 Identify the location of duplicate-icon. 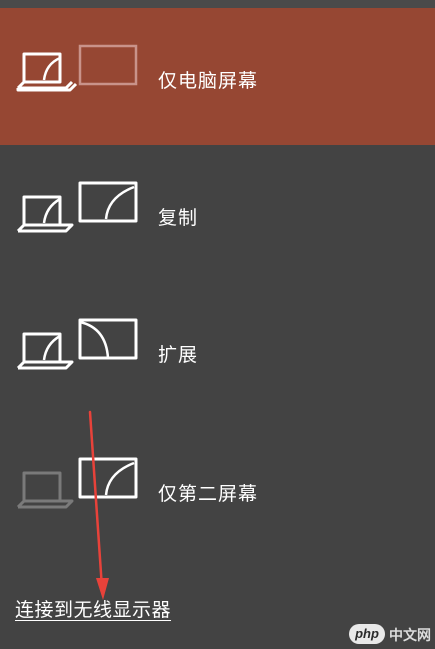
(79, 216).